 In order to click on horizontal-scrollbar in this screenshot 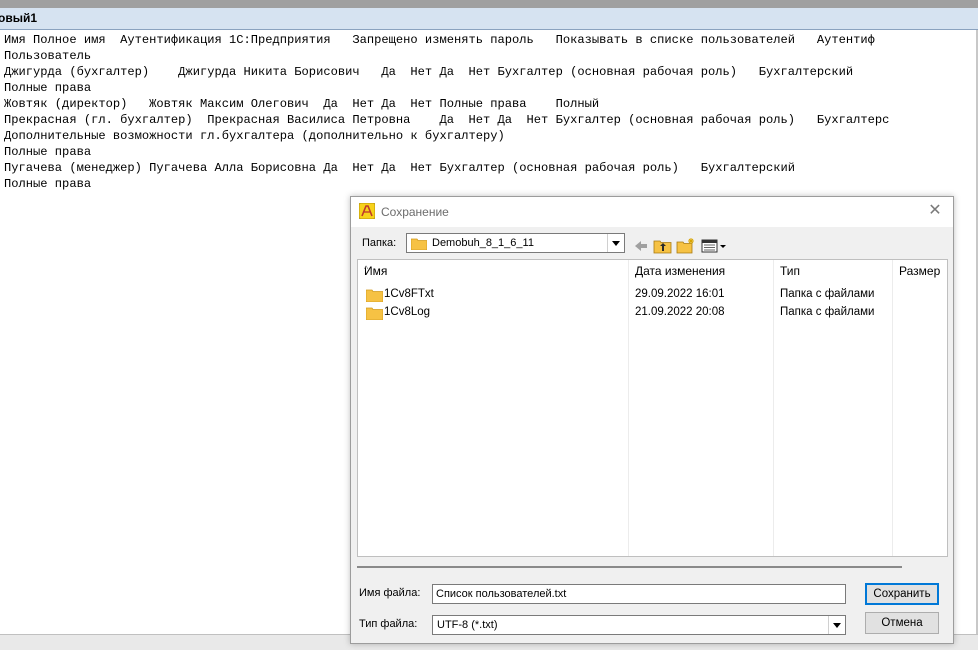, I will do `click(629, 567)`.